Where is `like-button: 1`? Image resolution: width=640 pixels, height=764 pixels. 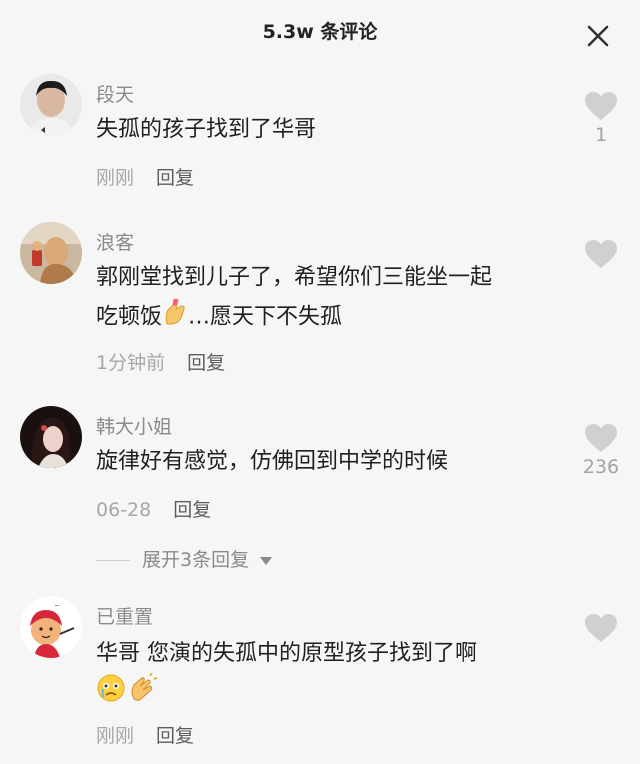
like-button: 1 is located at coordinates (601, 118).